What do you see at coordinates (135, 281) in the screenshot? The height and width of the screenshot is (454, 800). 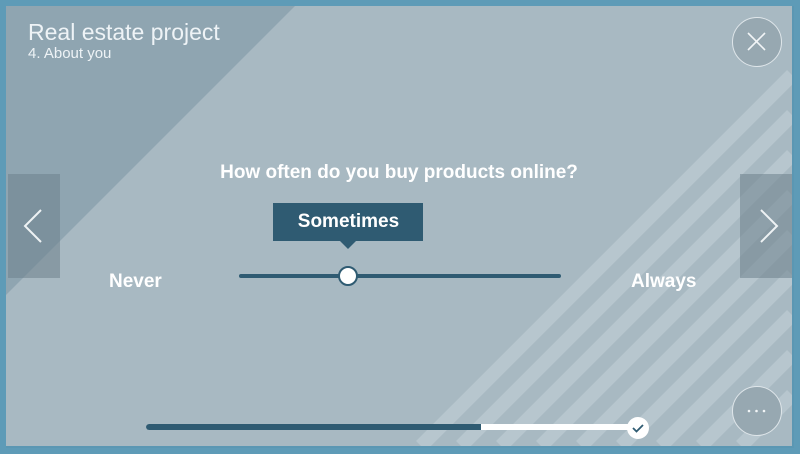 I see `slider-min-label: Never` at bounding box center [135, 281].